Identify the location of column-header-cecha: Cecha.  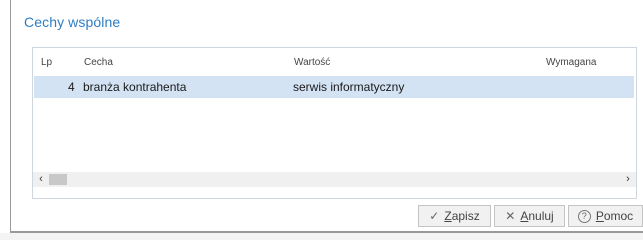
(98, 62).